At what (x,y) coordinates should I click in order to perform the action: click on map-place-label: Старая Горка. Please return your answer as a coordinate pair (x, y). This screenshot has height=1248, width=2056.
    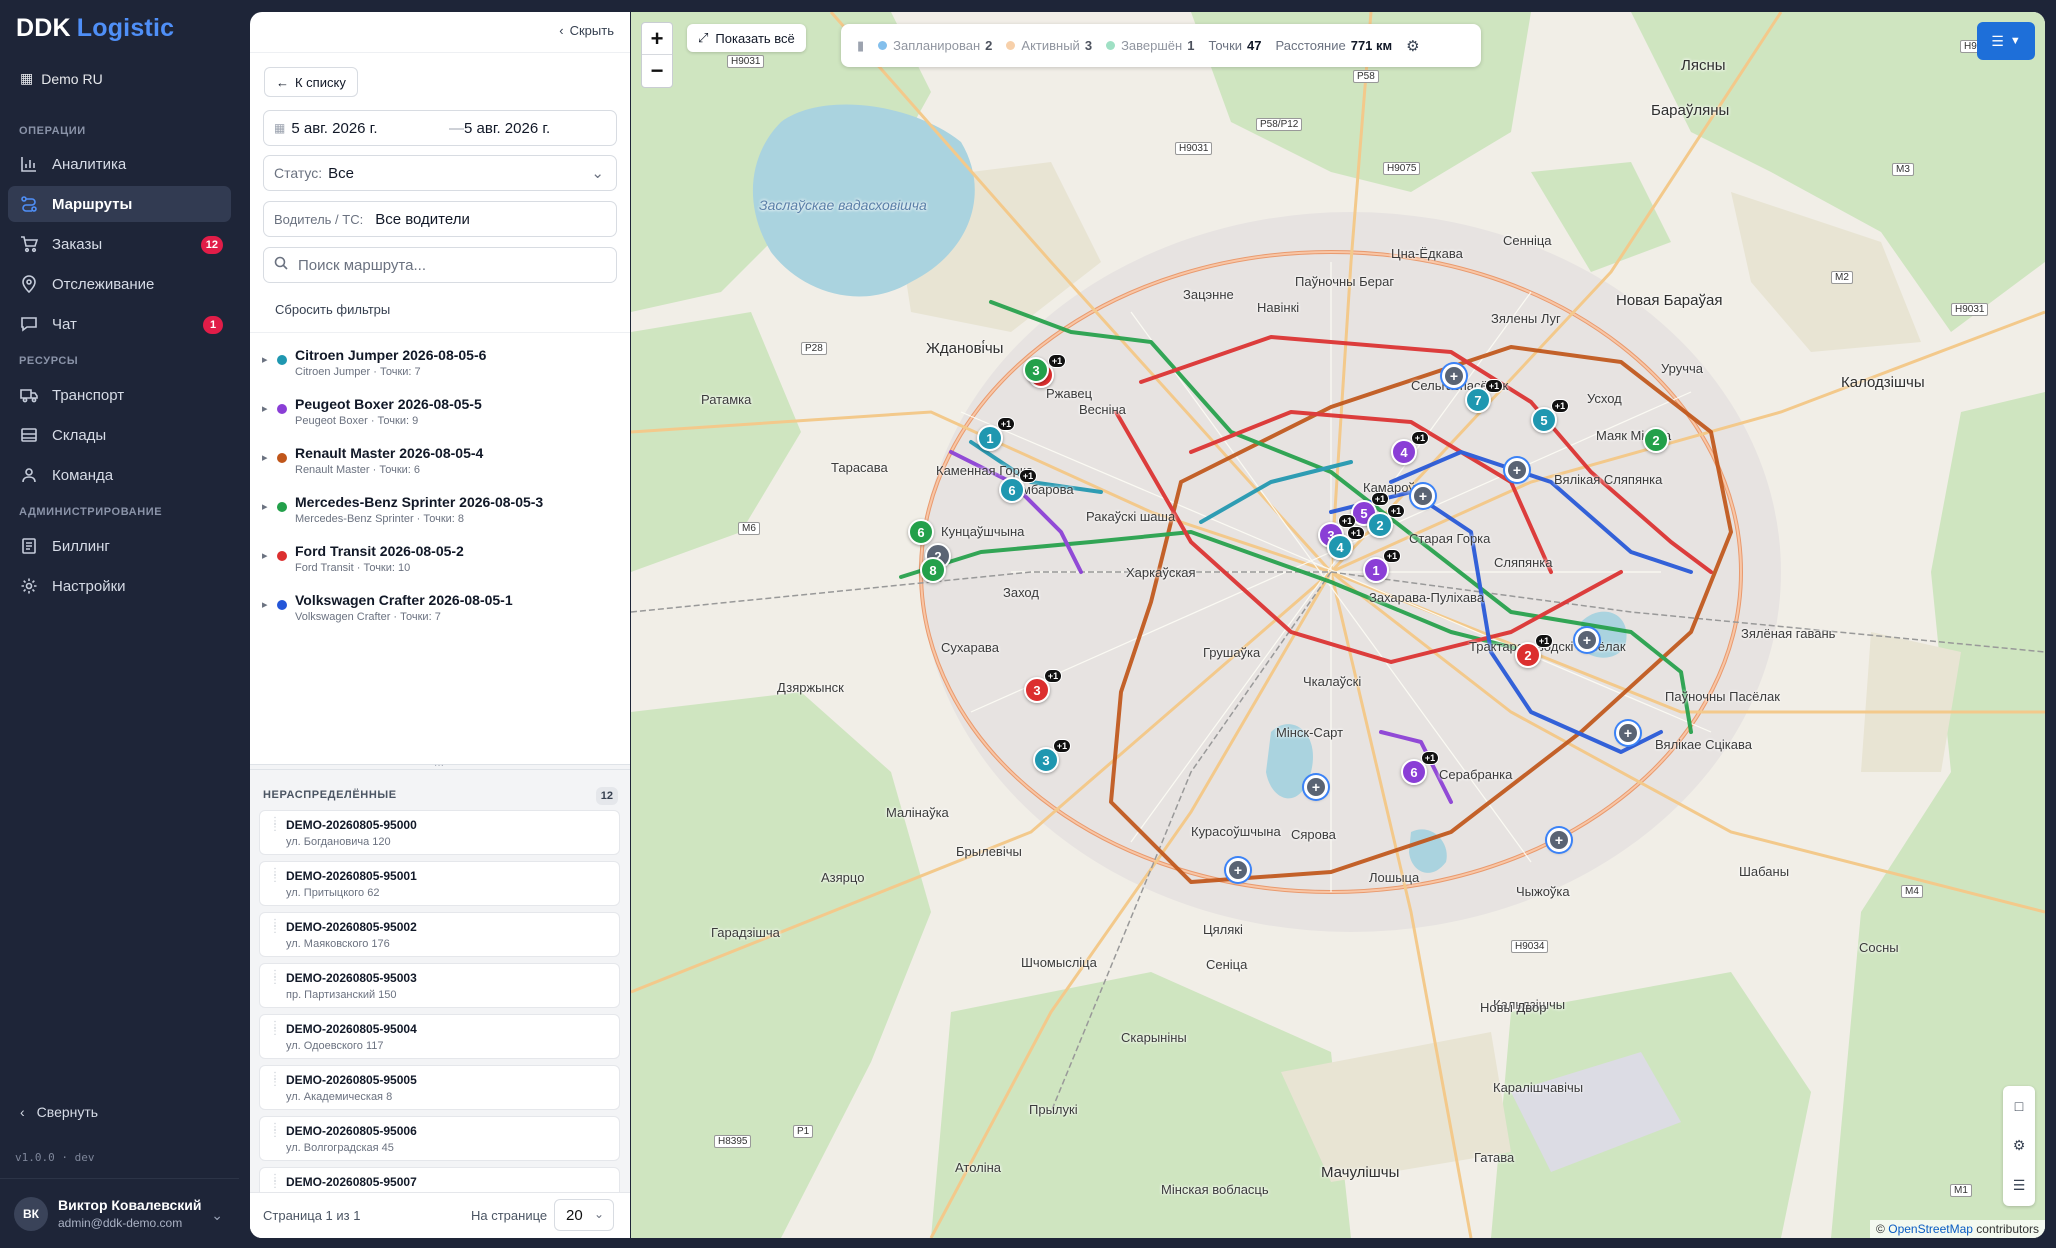
    Looking at the image, I should click on (1450, 538).